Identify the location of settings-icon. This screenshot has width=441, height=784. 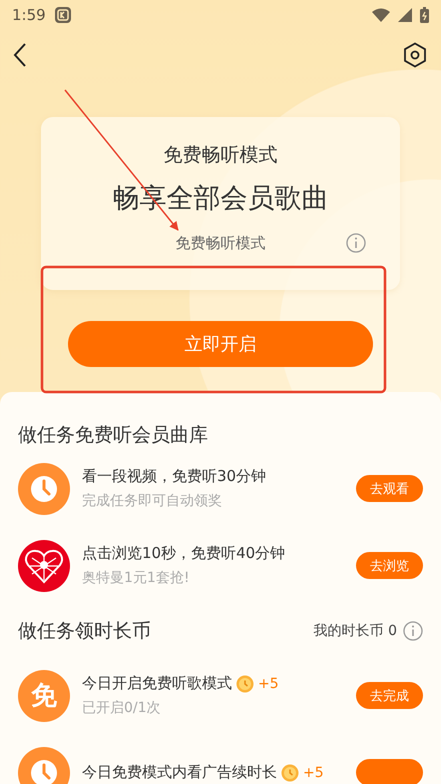
(415, 55).